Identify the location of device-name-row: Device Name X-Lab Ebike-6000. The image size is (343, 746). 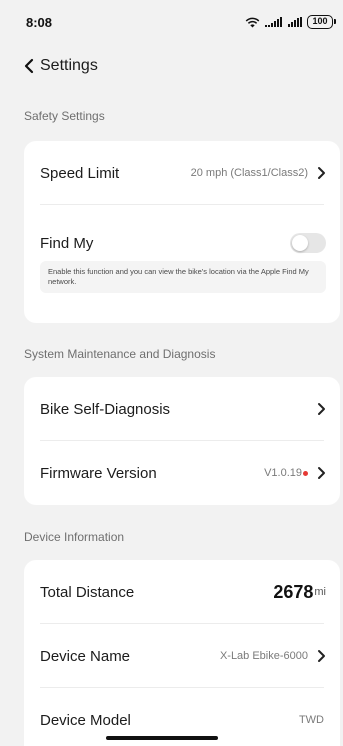
(182, 656).